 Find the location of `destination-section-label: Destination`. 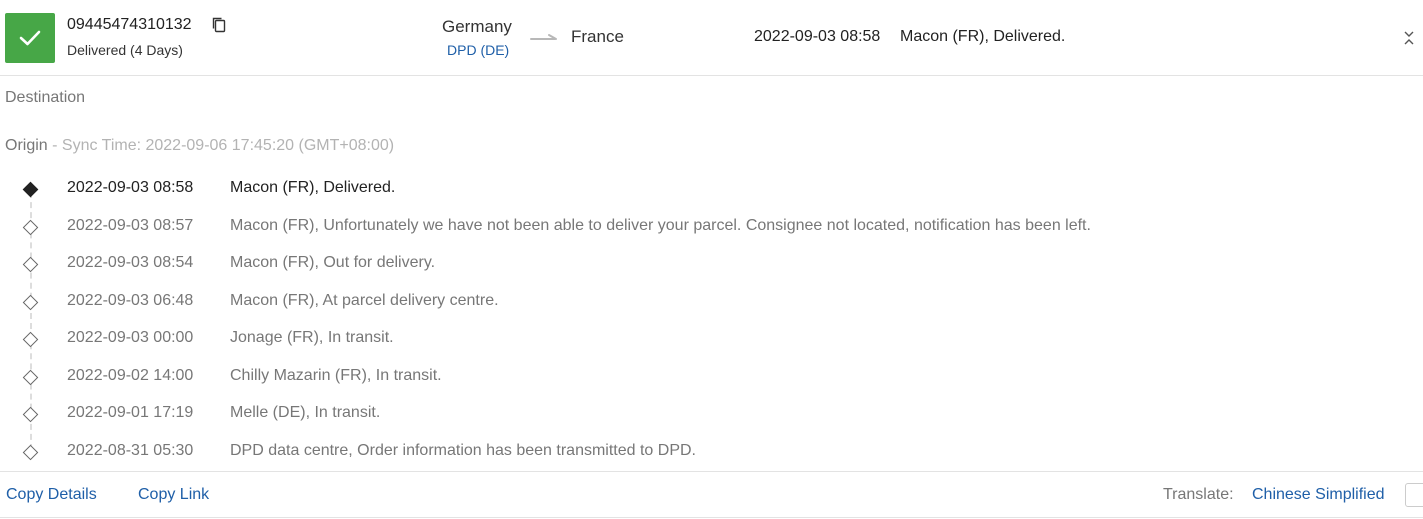

destination-section-label: Destination is located at coordinates (45, 97).